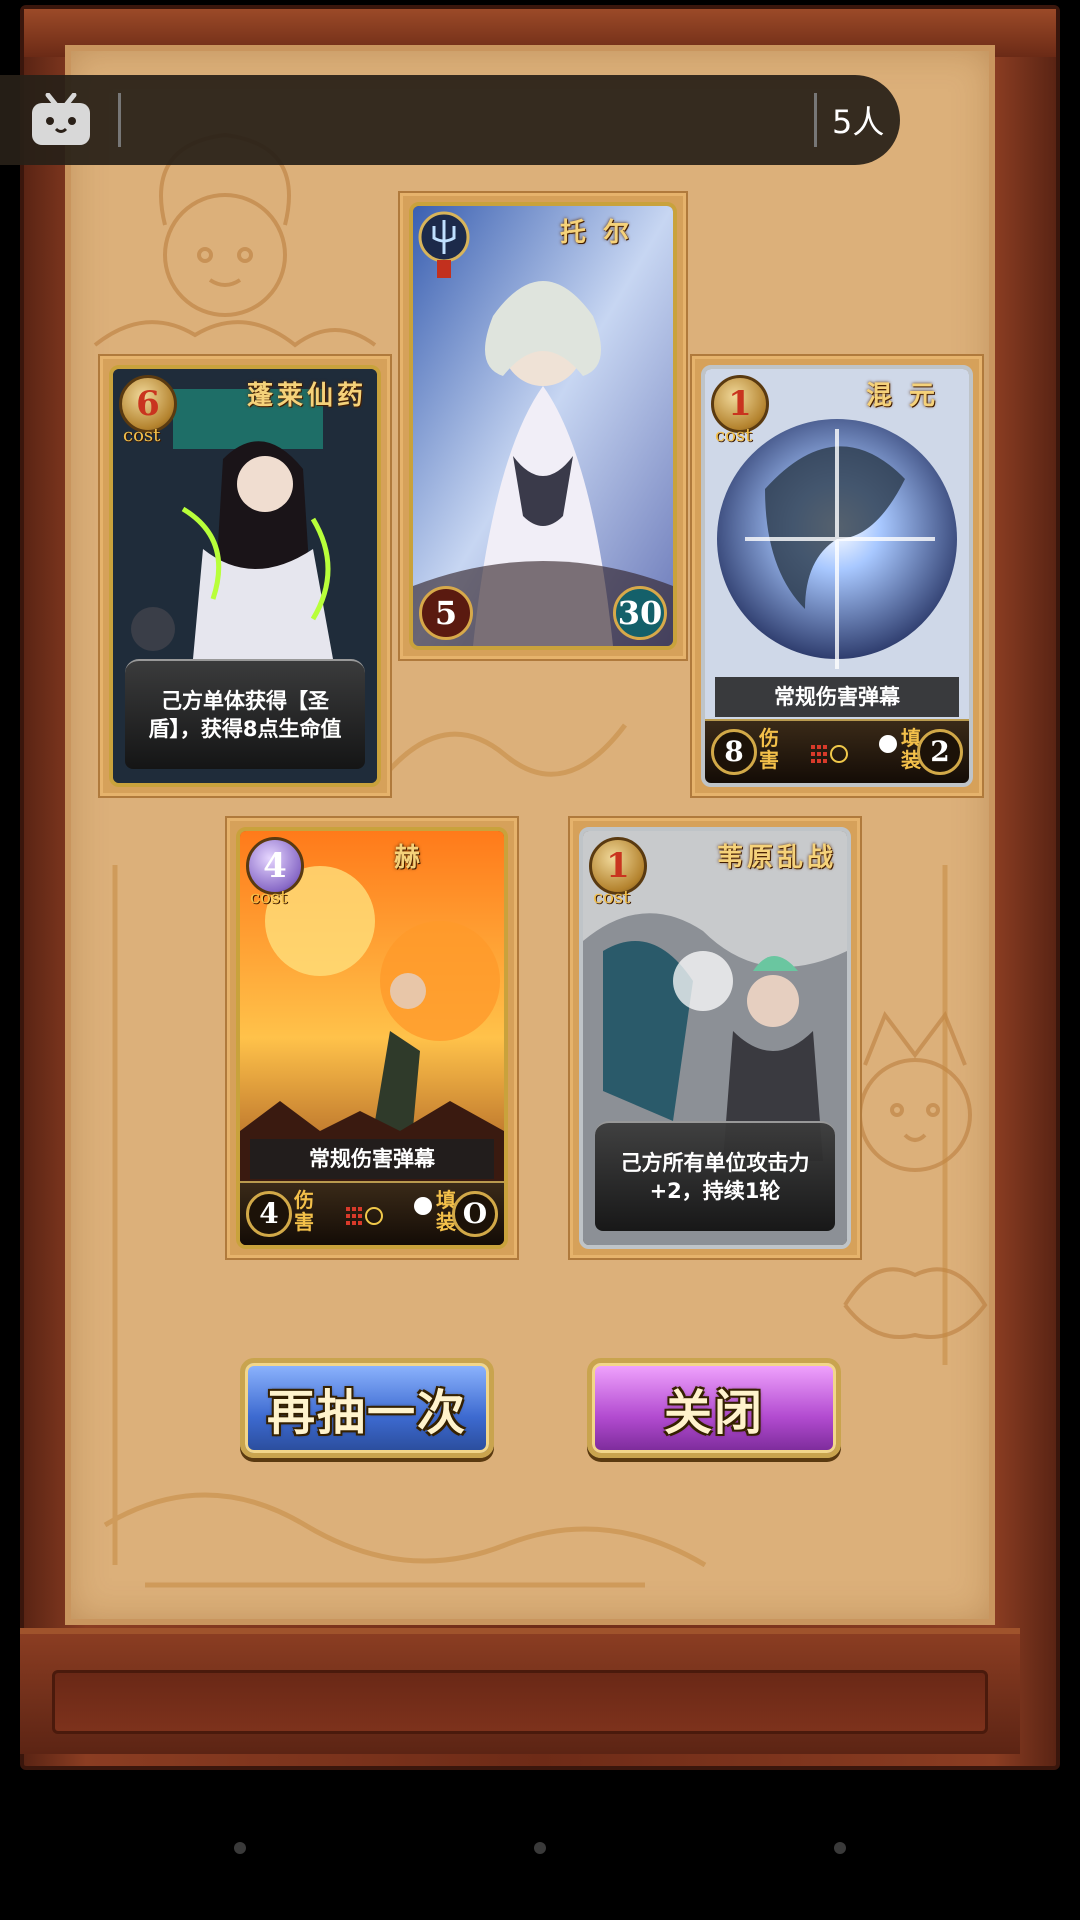  I want to click on close-button: 关闭, so click(714, 1408).